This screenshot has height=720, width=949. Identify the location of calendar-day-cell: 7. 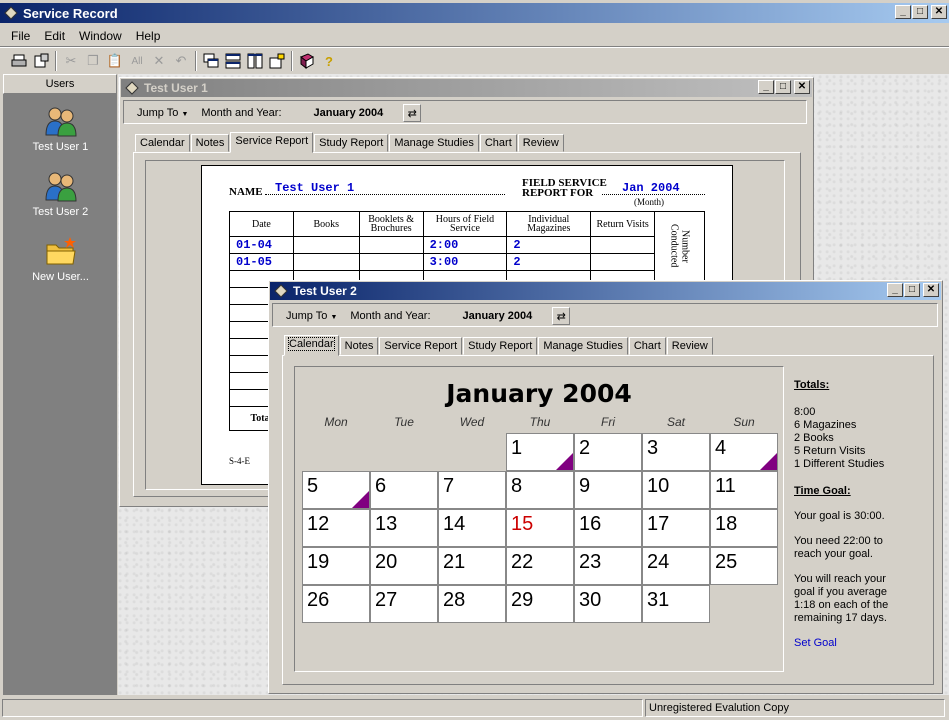
(472, 490).